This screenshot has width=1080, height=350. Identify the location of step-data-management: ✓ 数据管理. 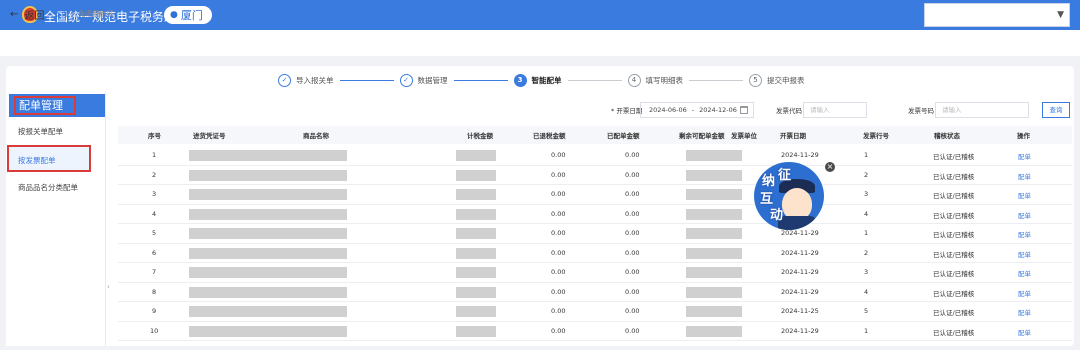
(423, 80).